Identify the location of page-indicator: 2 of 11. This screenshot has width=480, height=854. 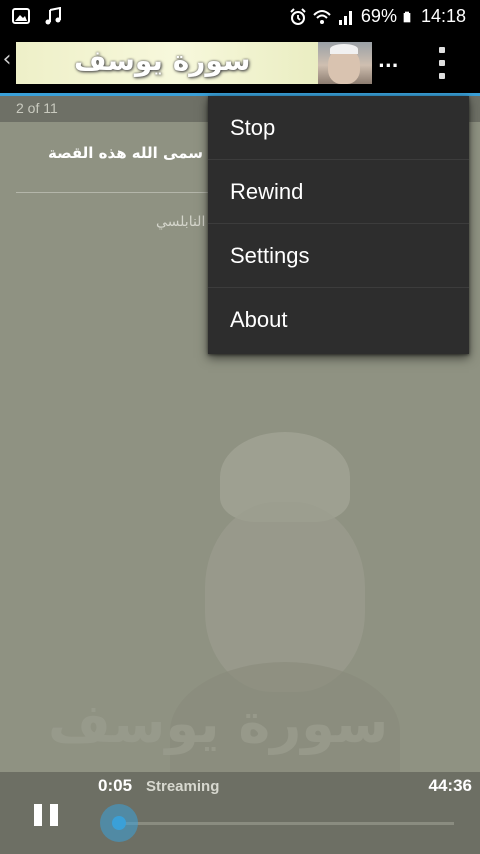
(37, 108).